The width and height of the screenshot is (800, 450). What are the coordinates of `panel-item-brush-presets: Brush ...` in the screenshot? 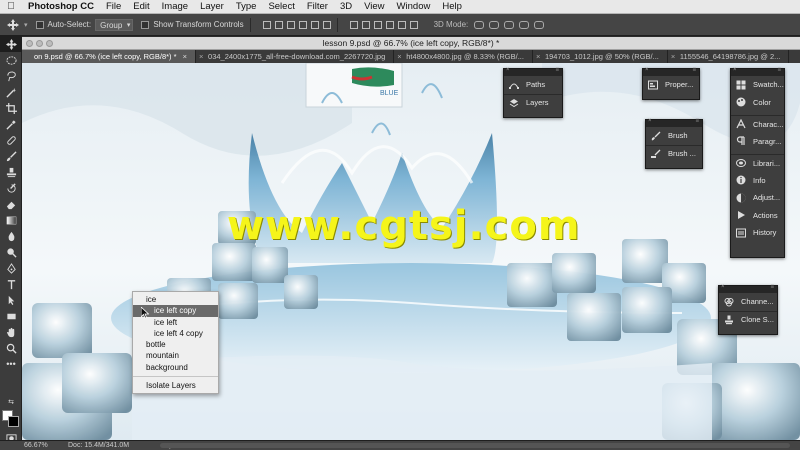 It's located at (674, 153).